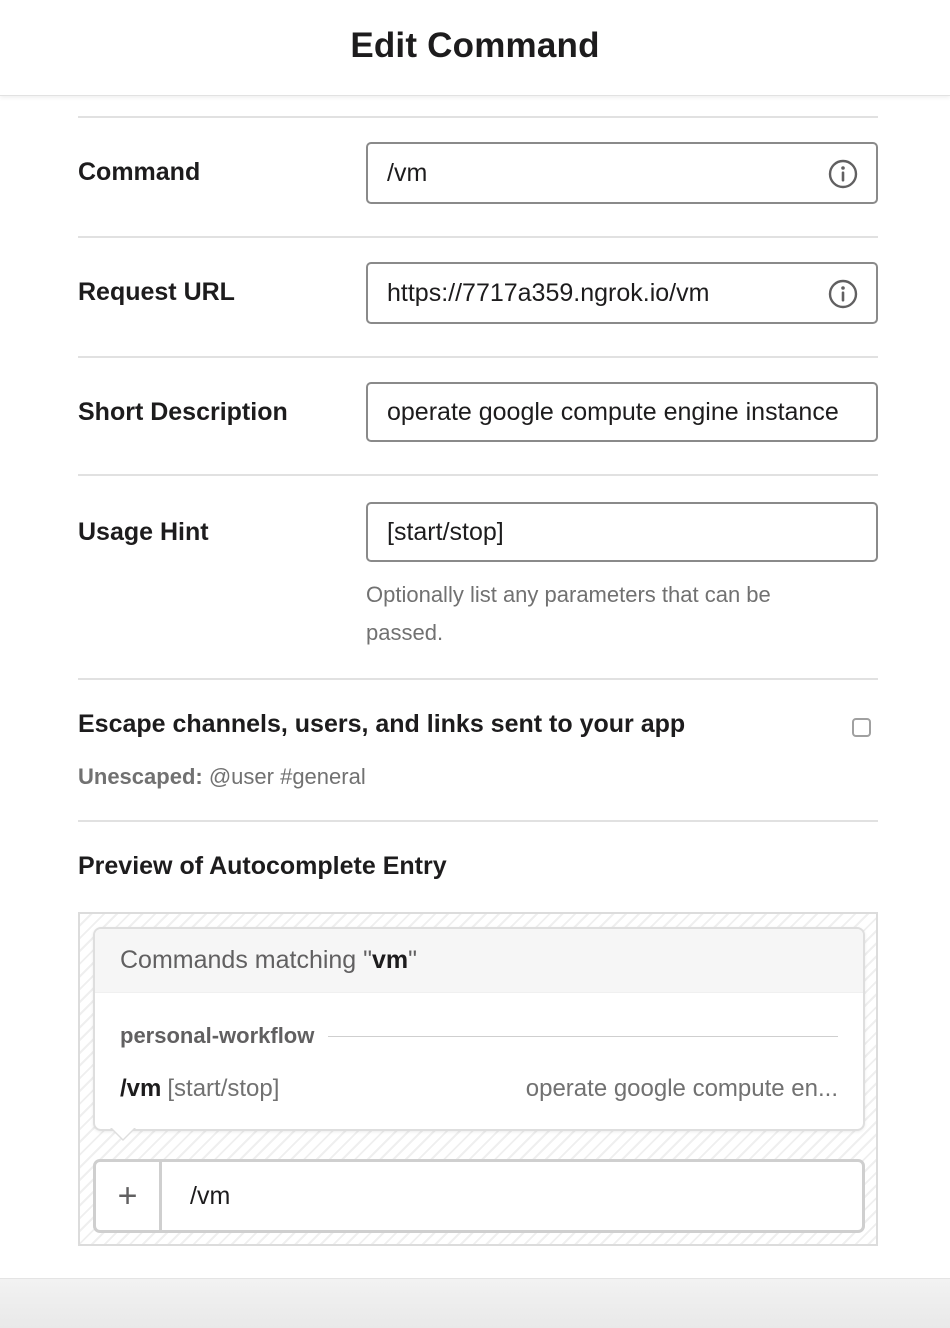  I want to click on group-divider, so click(583, 1036).